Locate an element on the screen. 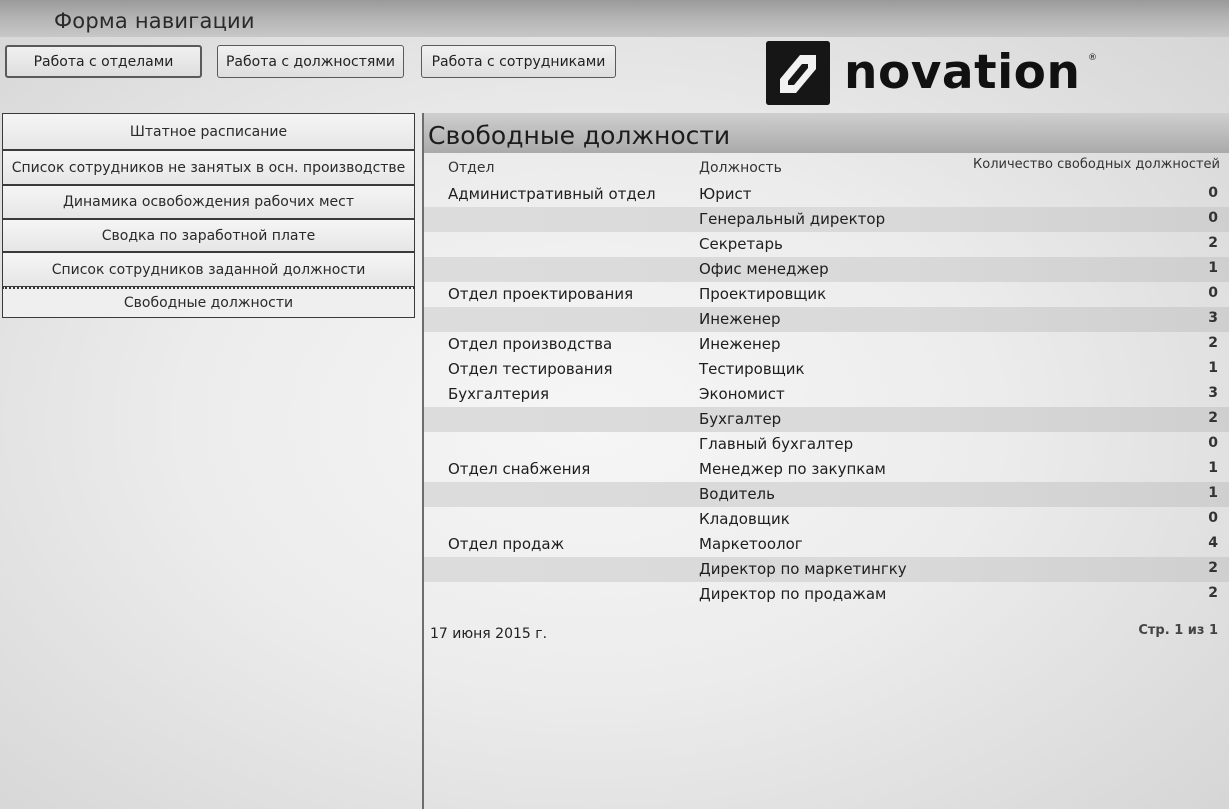 This screenshot has width=1229, height=809. cell-dept: Отдел проектирования is located at coordinates (541, 294).